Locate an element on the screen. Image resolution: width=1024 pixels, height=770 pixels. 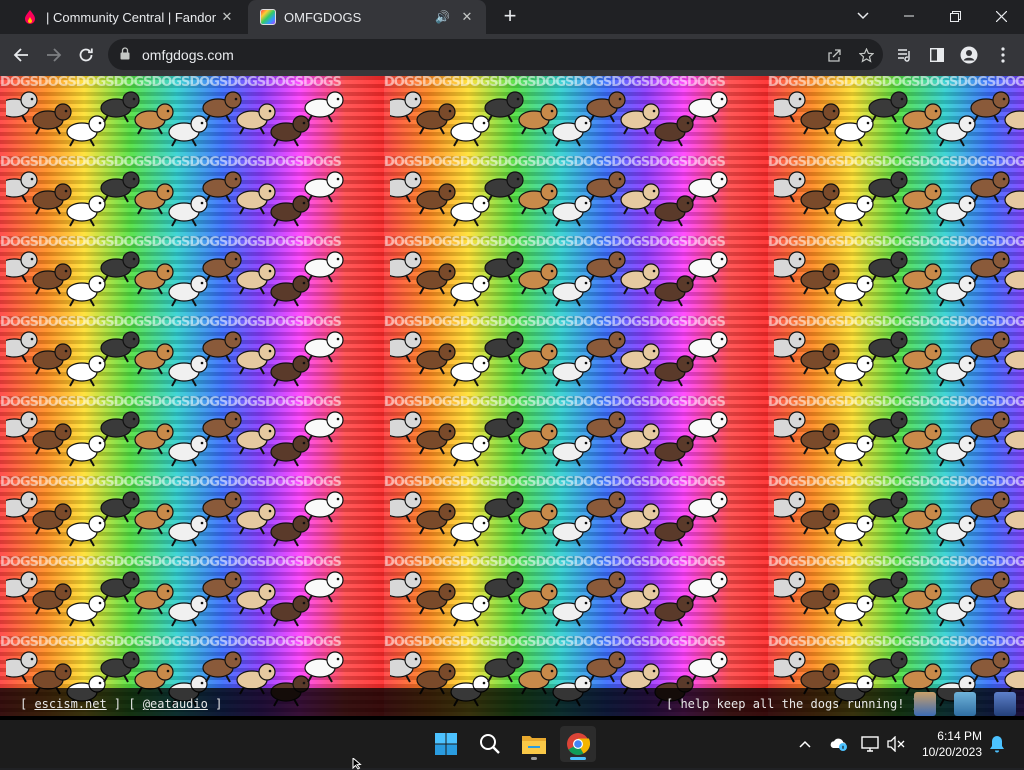
network-icon is located at coordinates (870, 744).